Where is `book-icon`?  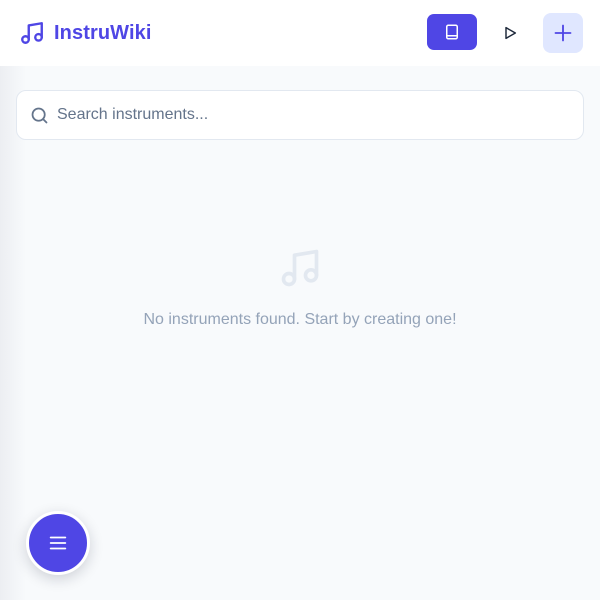
book-icon is located at coordinates (452, 32).